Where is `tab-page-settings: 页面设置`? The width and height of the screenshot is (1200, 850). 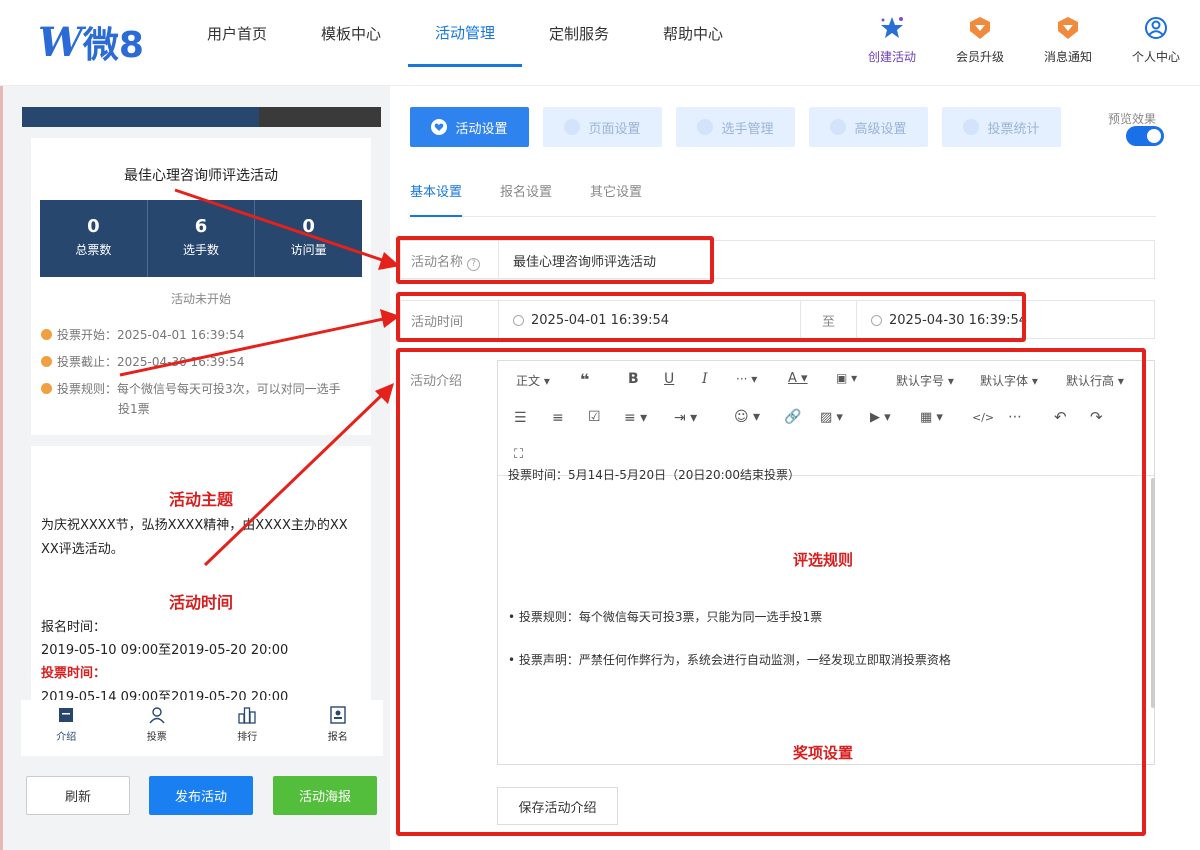 tab-page-settings: 页面设置 is located at coordinates (602, 127).